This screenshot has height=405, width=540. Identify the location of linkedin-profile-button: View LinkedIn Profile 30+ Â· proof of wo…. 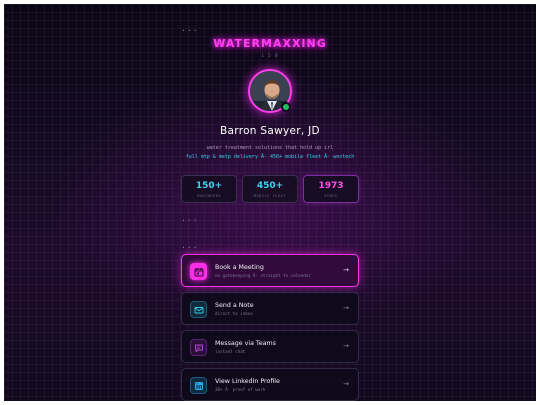
(270, 384).